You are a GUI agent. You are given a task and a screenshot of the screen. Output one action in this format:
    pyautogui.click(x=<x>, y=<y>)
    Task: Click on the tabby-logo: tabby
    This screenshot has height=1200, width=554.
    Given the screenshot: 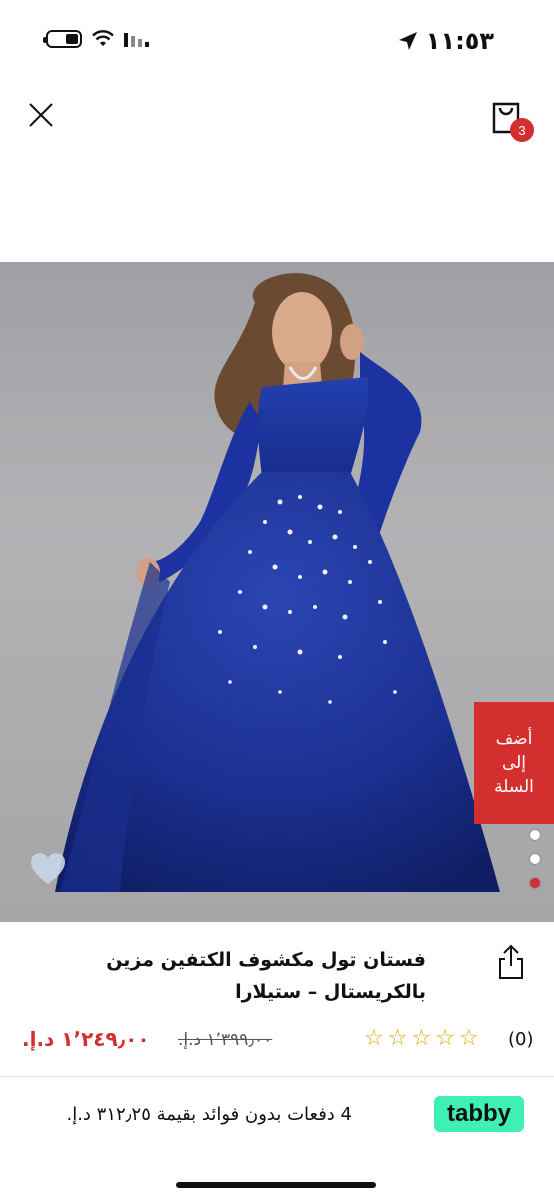 What is the action you would take?
    pyautogui.click(x=479, y=1114)
    